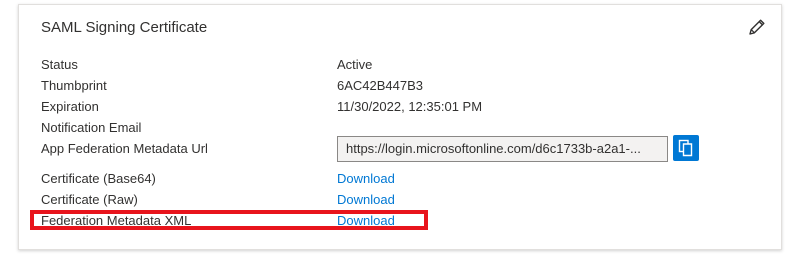 Image resolution: width=792 pixels, height=258 pixels. Describe the element at coordinates (124, 148) in the screenshot. I see `metadata-url-label: App Federation Metadata Url` at that location.